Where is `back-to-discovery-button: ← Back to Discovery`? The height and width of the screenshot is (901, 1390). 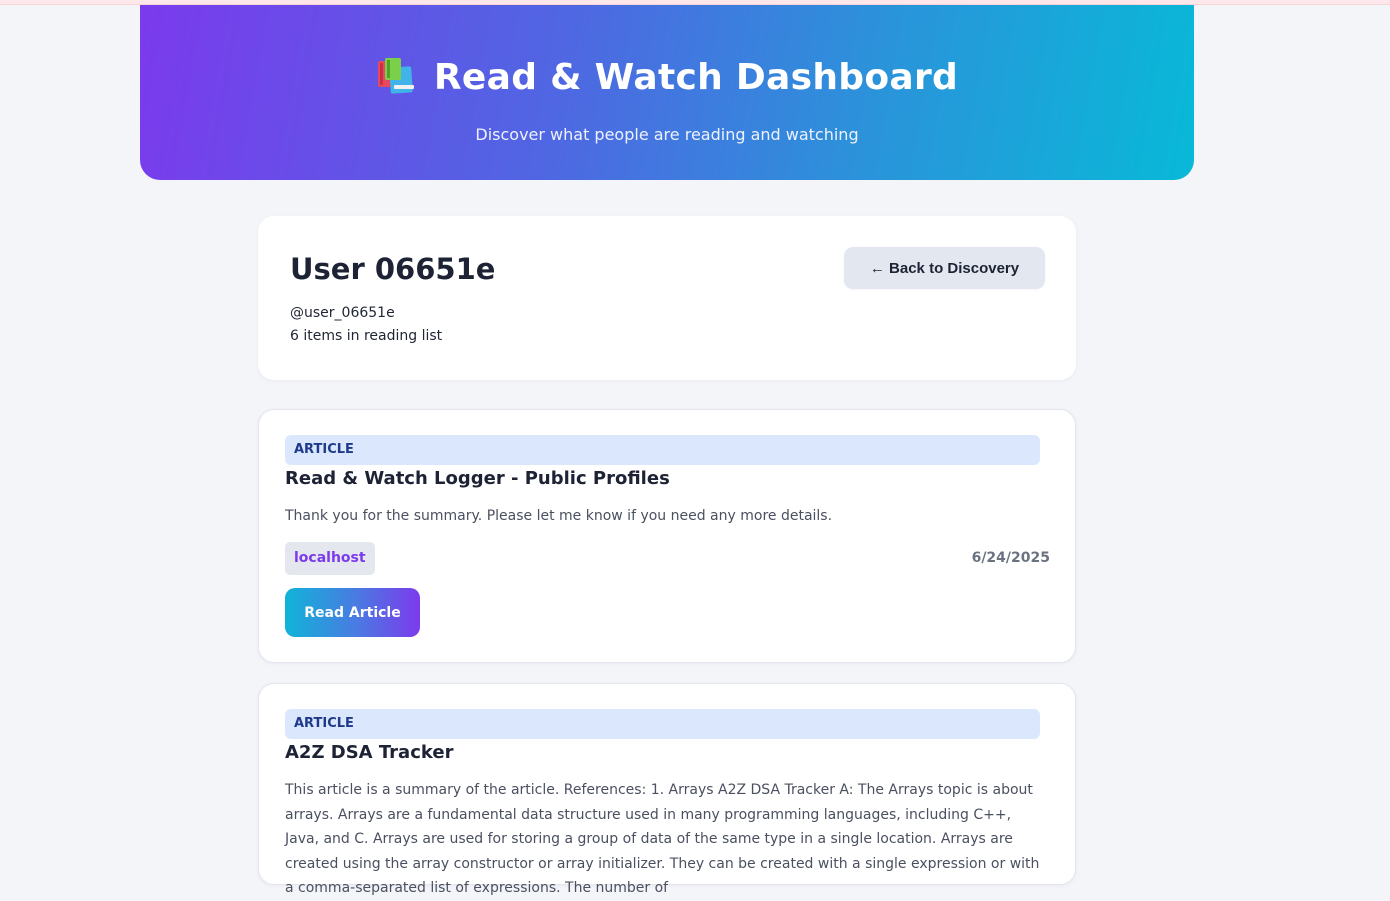
back-to-discovery-button: ← Back to Discovery is located at coordinates (944, 268).